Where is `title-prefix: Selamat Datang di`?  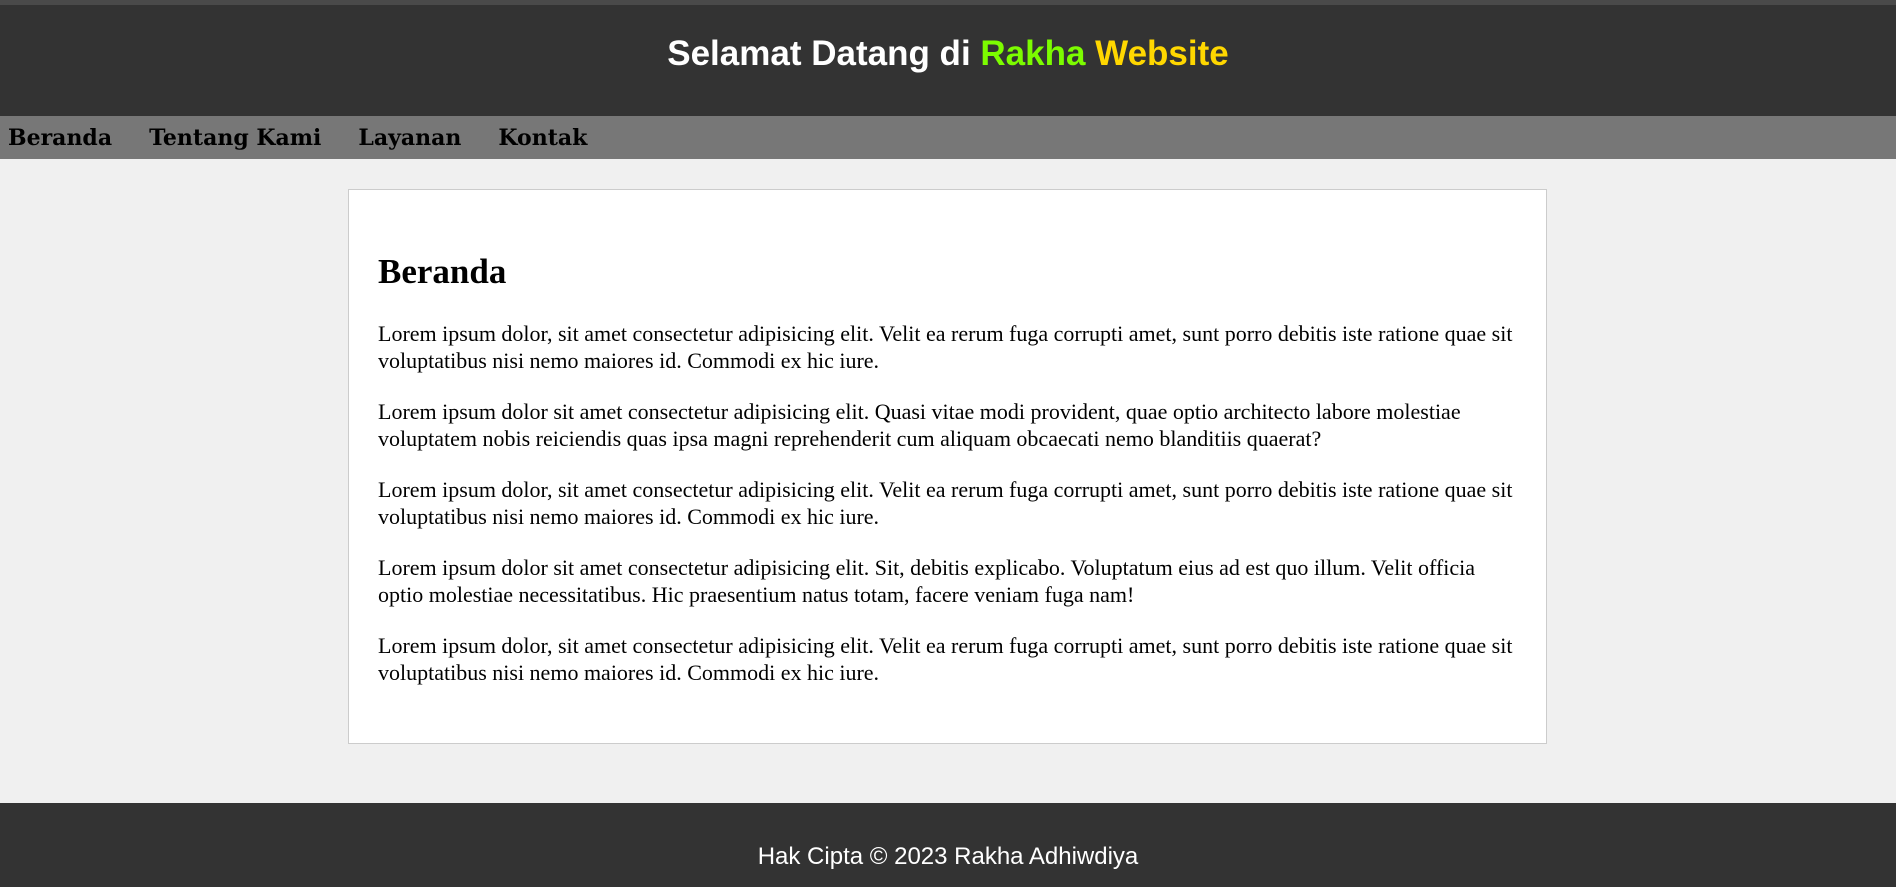 title-prefix: Selamat Datang di is located at coordinates (824, 53).